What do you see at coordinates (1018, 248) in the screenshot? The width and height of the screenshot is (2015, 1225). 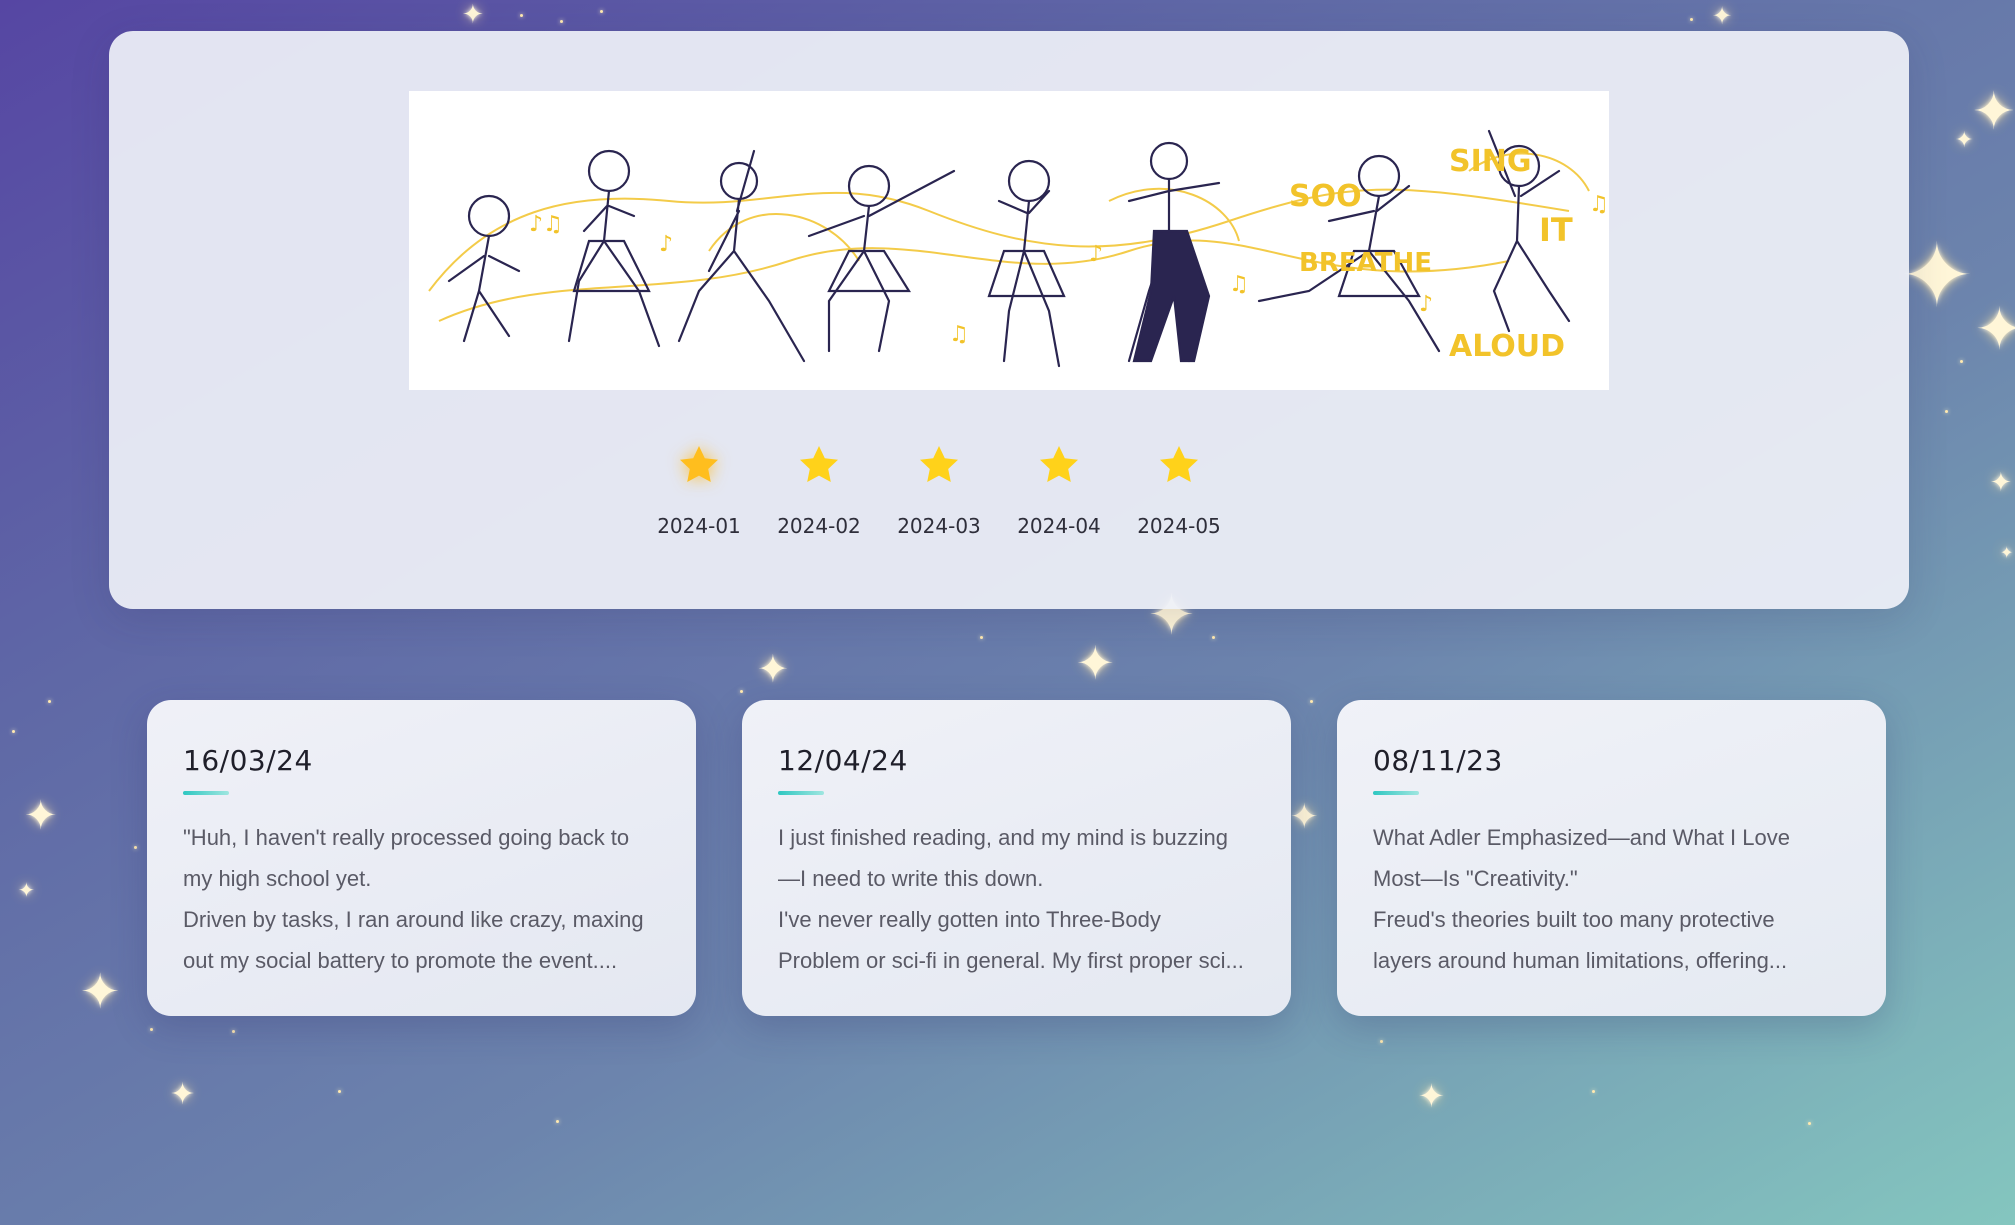 I see `dancing-characters-illustration: SOO BREATHE SING IT ALOUD ♪♫ ♪ ♫ ♪ ♫ ♪ ♫` at bounding box center [1018, 248].